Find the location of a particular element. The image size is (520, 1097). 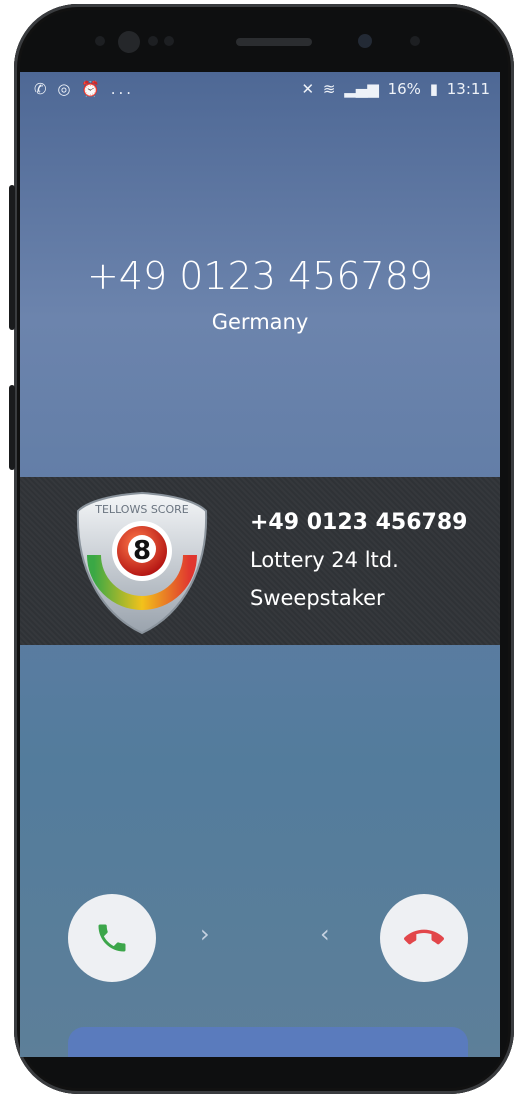

mute-icon: ✕ is located at coordinates (308, 89).